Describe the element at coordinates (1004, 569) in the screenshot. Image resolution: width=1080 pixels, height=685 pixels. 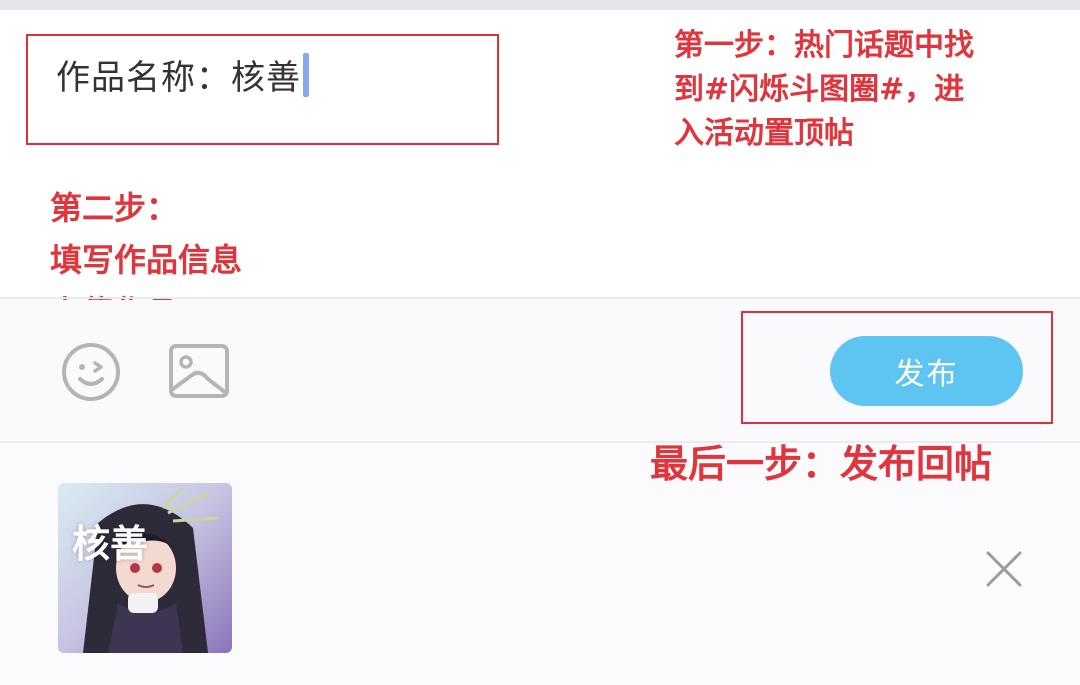
I see `close-icon` at that location.